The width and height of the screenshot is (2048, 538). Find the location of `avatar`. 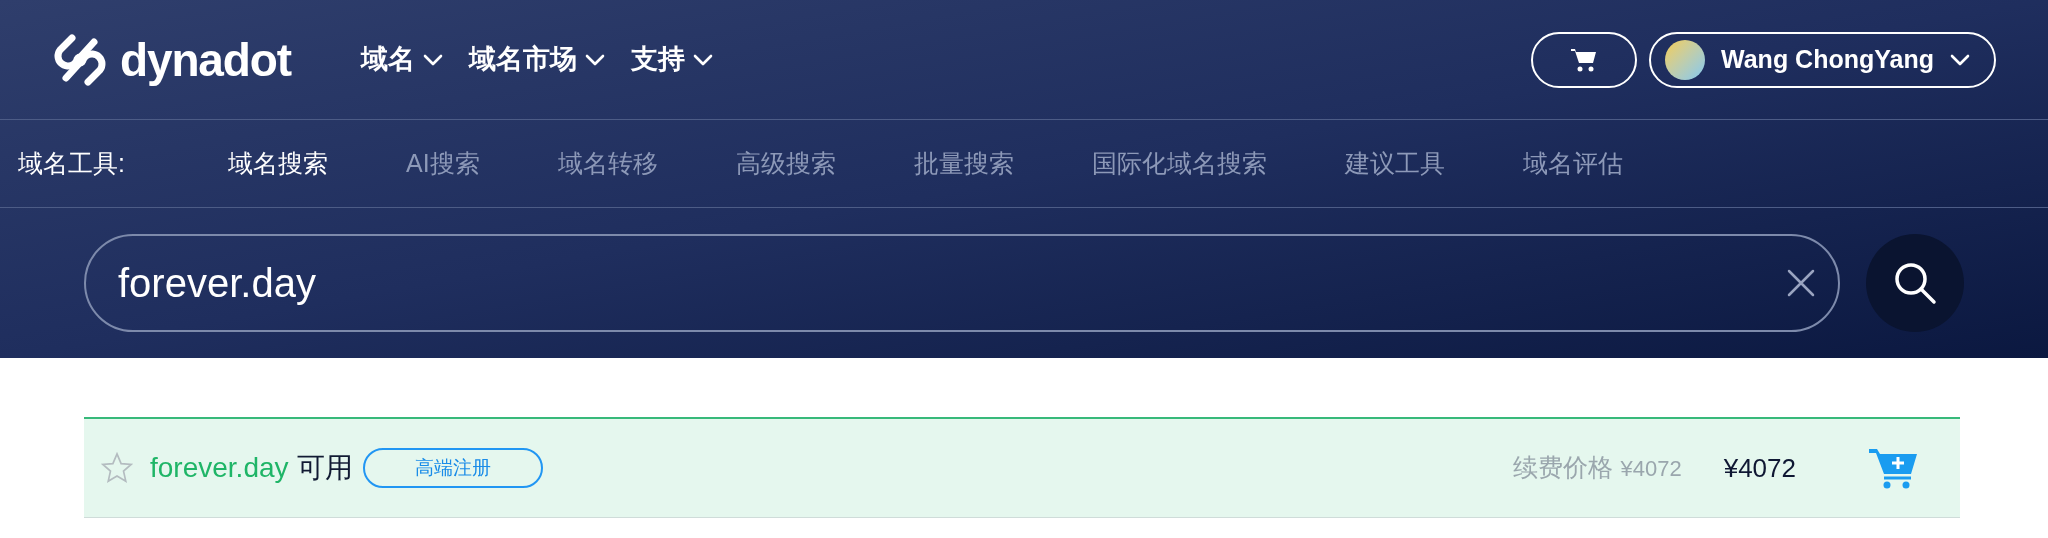

avatar is located at coordinates (1685, 59).